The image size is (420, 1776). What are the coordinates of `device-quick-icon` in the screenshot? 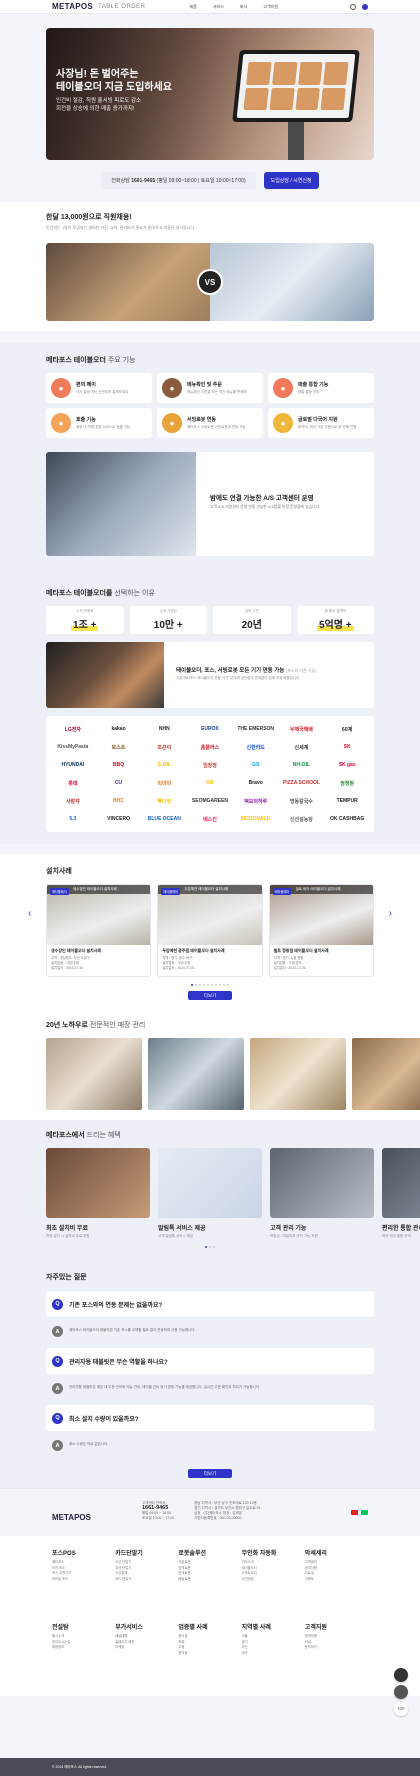 It's located at (401, 1692).